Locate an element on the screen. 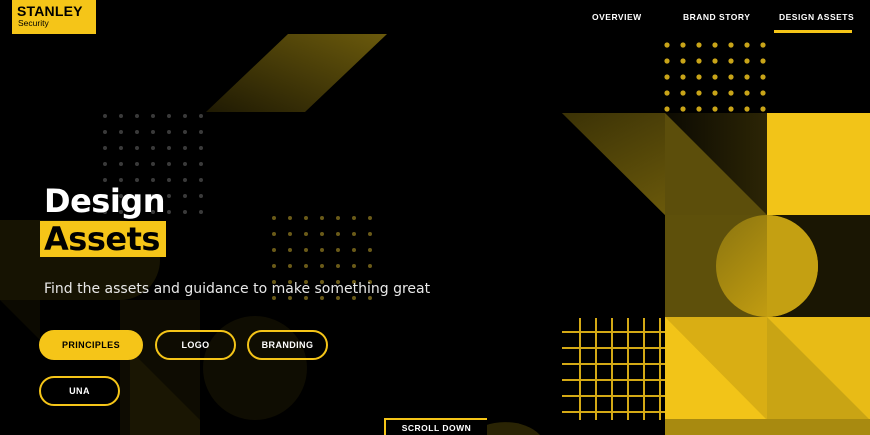  nav-brand-story: BRAND STORY is located at coordinates (716, 17).